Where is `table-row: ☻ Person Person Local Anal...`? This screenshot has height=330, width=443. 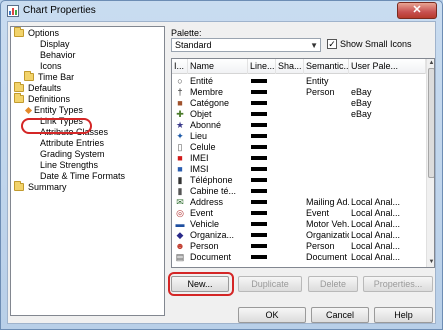 table-row: ☻ Person Person Local Anal... is located at coordinates (299, 246).